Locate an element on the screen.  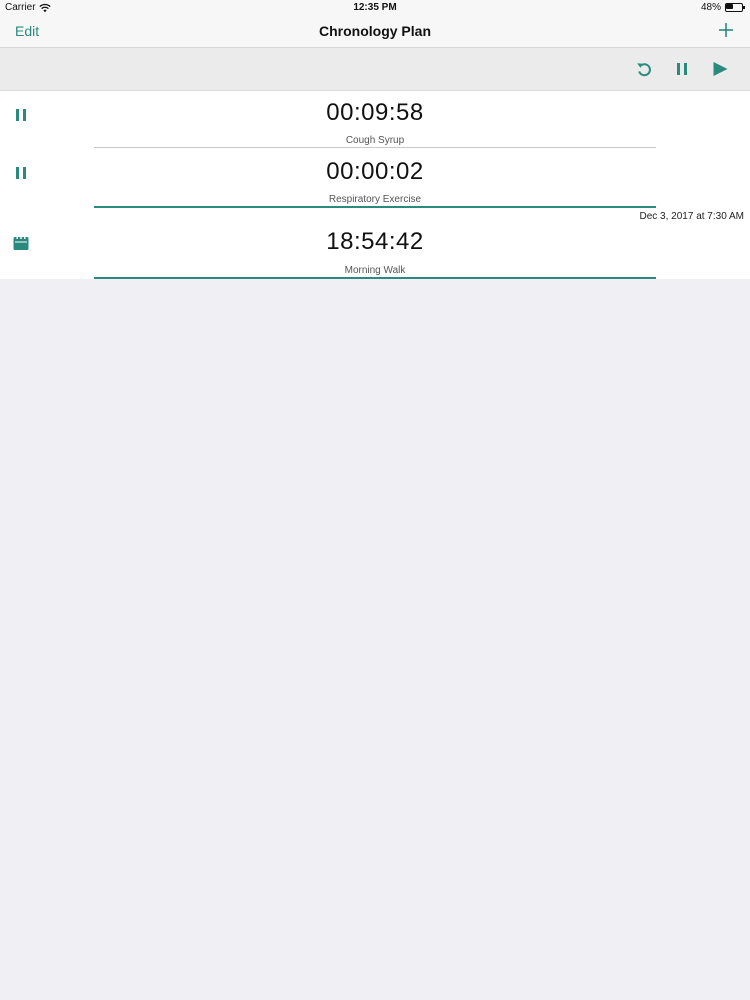
pause-icon is located at coordinates (682, 69).